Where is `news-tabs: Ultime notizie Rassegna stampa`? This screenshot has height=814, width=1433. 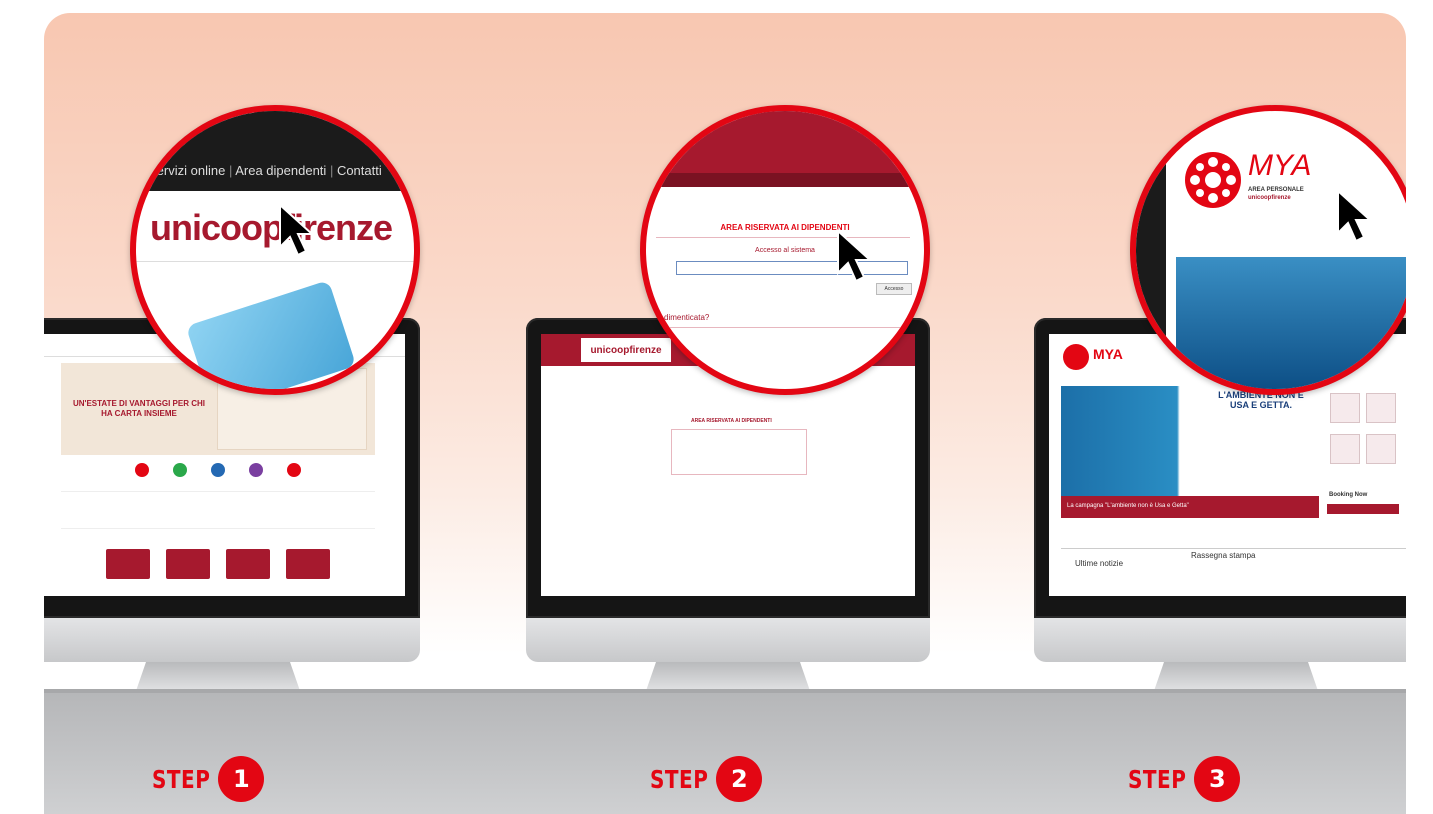 news-tabs: Ultime notizie Rassegna stampa is located at coordinates (1233, 563).